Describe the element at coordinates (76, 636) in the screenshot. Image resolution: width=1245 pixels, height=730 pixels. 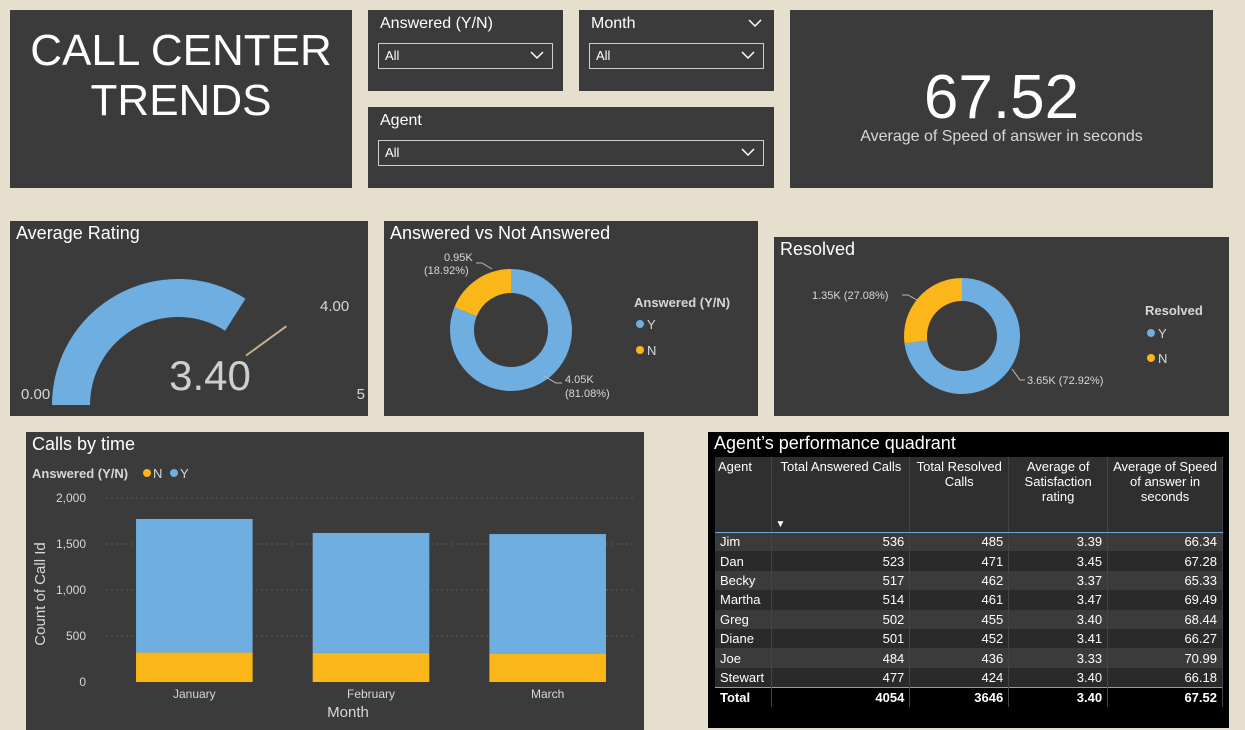
I see `y-tick-label: 500` at that location.